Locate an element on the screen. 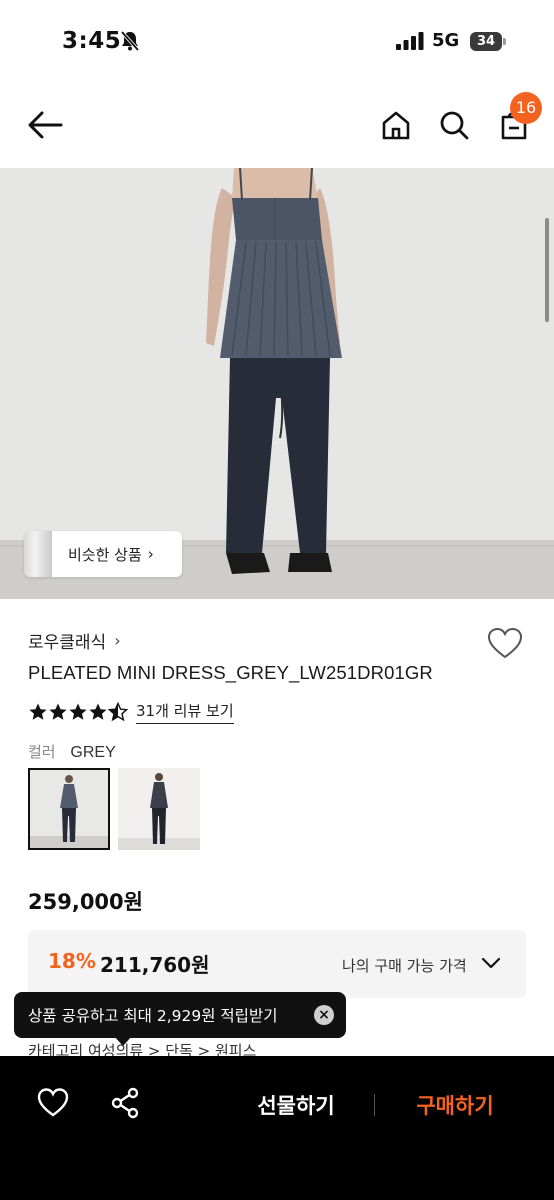  share-icon is located at coordinates (125, 1103).